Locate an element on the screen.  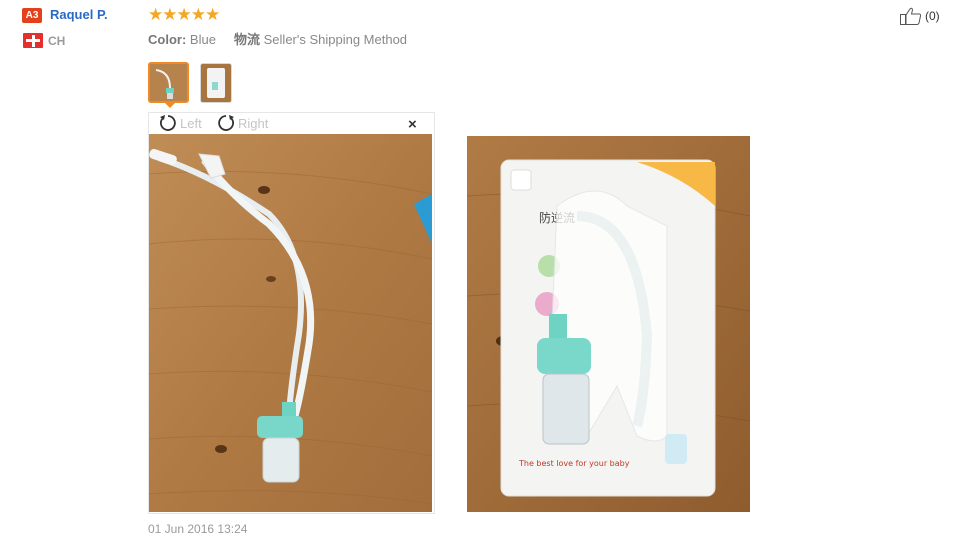
helpful-count: (0) is located at coordinates (932, 16).